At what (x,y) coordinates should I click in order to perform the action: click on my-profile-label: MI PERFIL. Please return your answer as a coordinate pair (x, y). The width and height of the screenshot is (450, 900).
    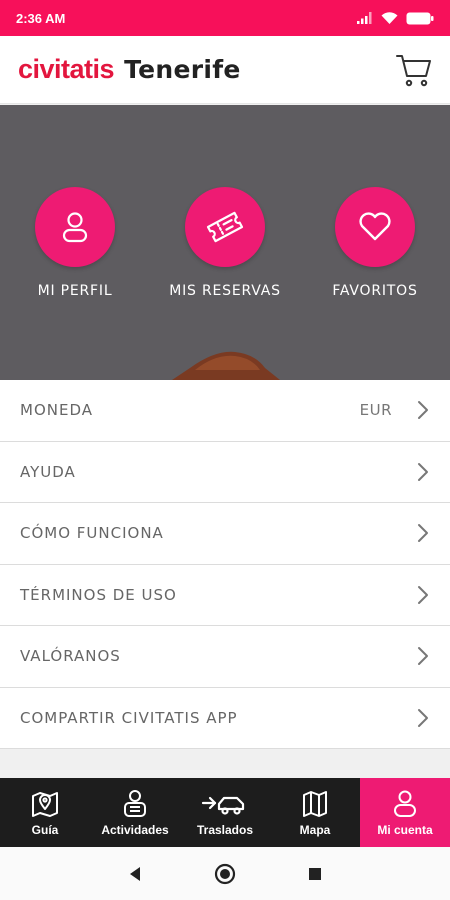
    Looking at the image, I should click on (75, 291).